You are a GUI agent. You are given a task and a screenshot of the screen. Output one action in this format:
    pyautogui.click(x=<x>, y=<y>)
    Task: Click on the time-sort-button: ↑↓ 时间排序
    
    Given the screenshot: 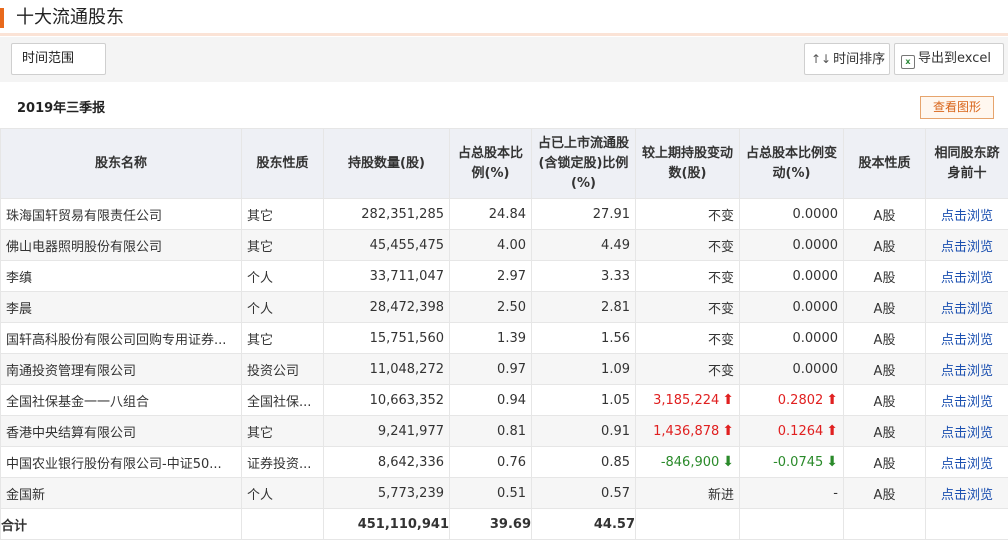 What is the action you would take?
    pyautogui.click(x=847, y=59)
    